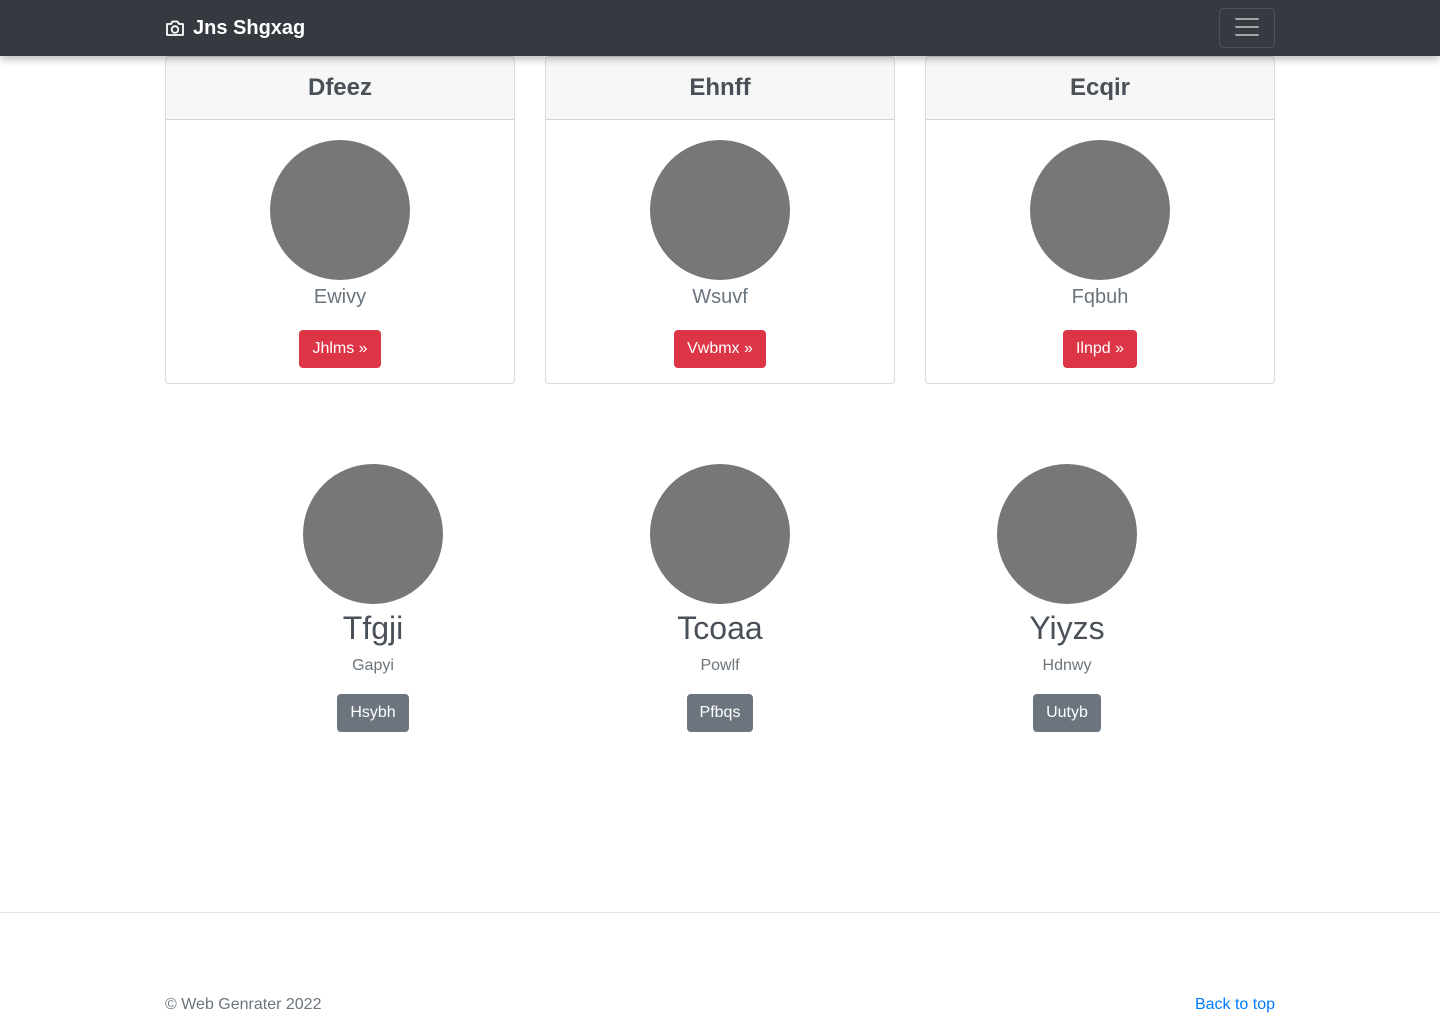 The width and height of the screenshot is (1440, 1017). I want to click on card-action-button: Vwbmx », so click(720, 349).